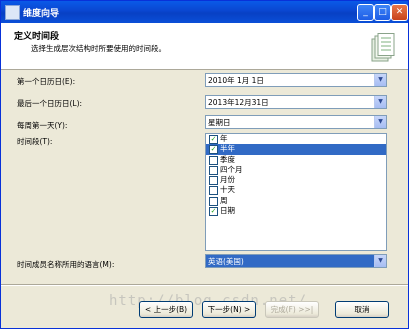 The height and width of the screenshot is (329, 409). What do you see at coordinates (296, 139) in the screenshot?
I see `list-item-year: ✓ 年` at bounding box center [296, 139].